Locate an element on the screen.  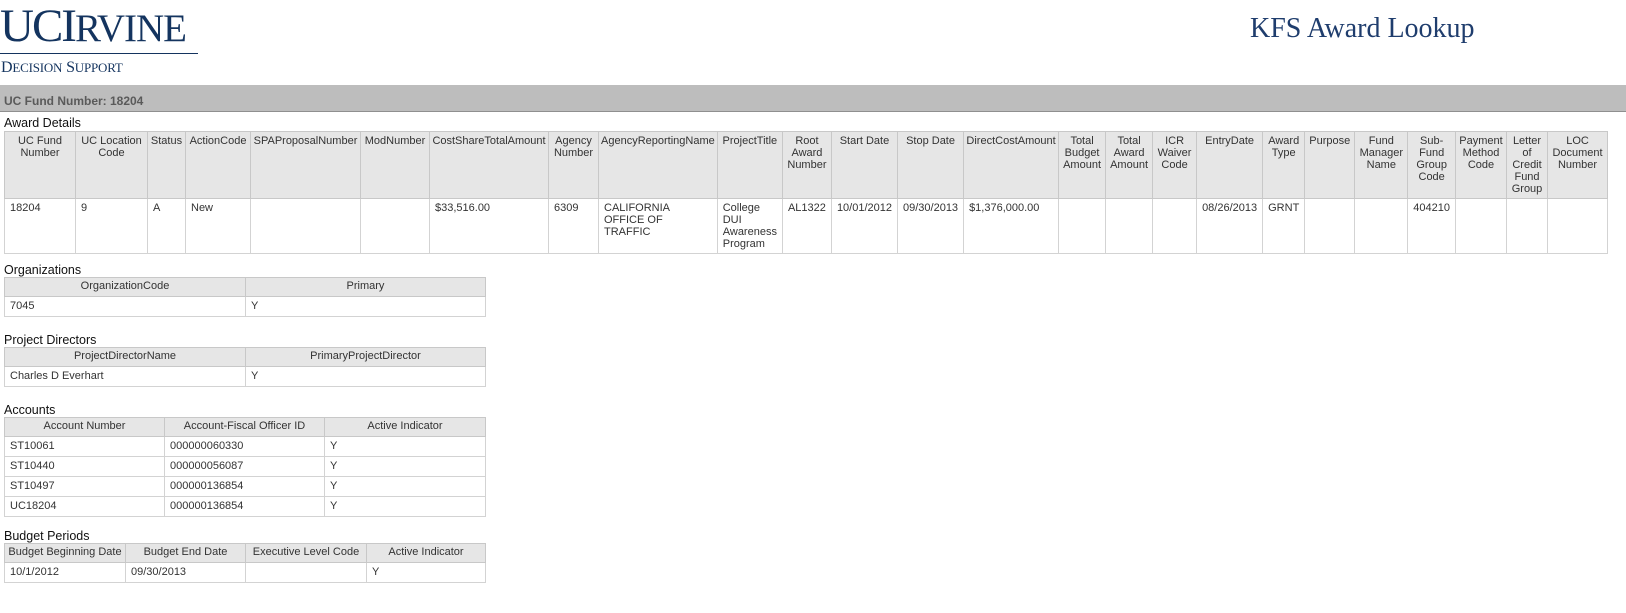
cell-projecttitle: College DUI Awareness Program is located at coordinates (749, 226).